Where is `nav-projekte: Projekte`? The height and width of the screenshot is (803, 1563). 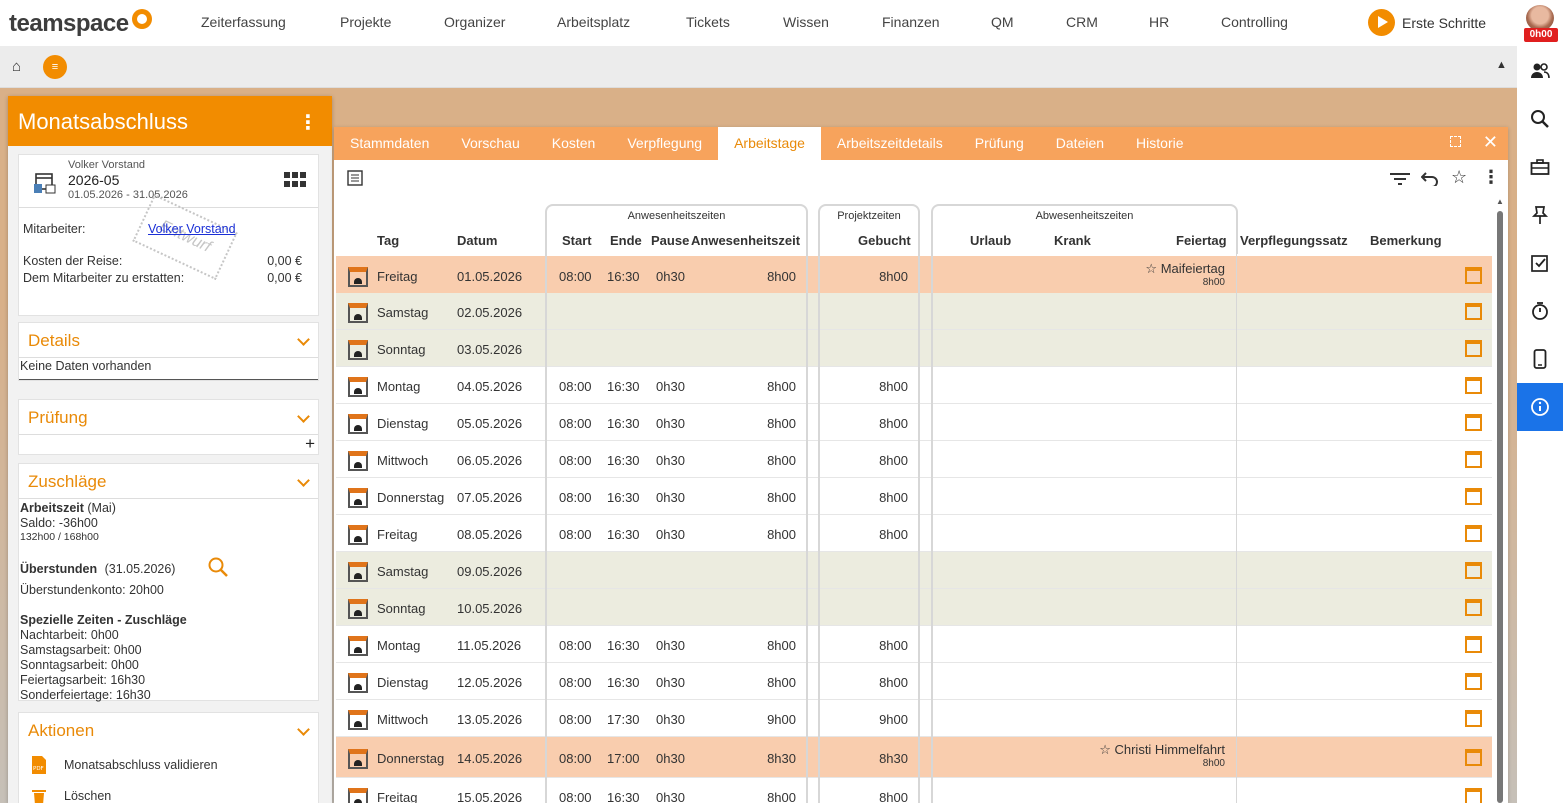
nav-projekte: Projekte is located at coordinates (365, 22).